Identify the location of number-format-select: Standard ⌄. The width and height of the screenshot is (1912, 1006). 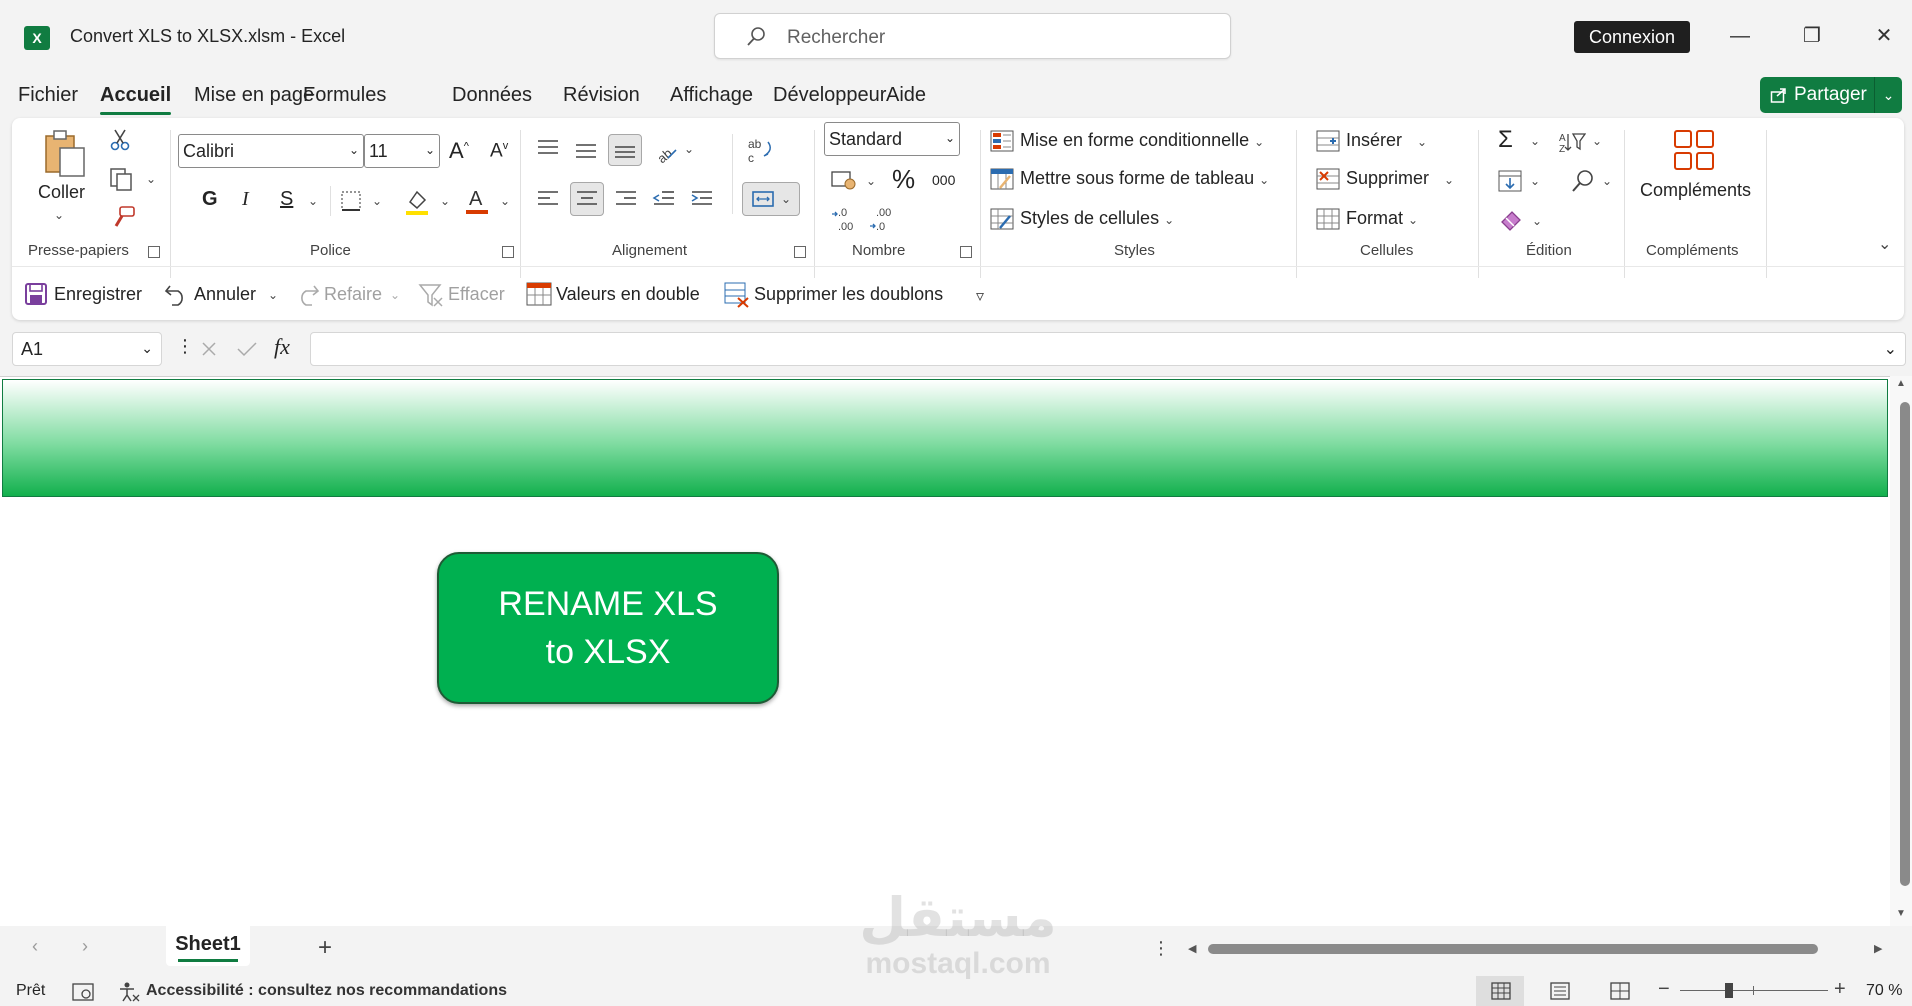
(892, 139).